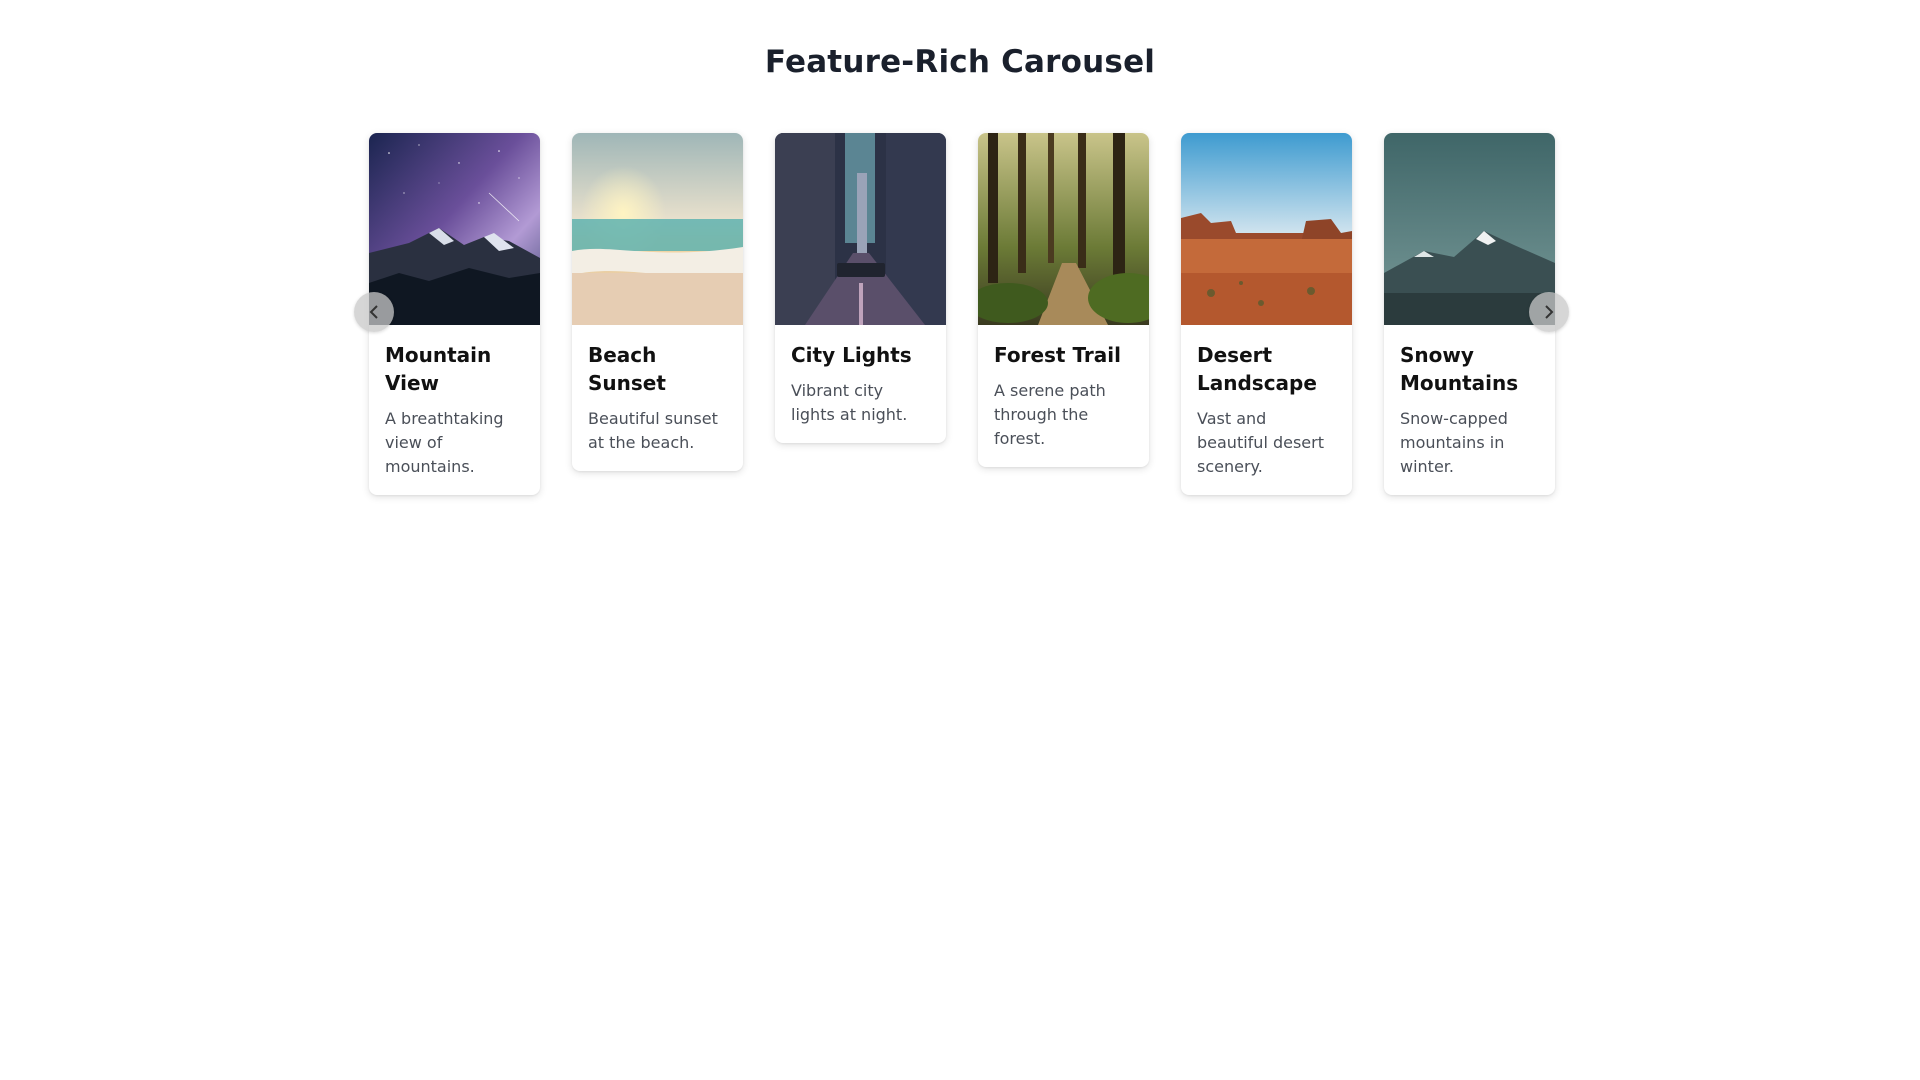  I want to click on beach-sunset-image, so click(657, 229).